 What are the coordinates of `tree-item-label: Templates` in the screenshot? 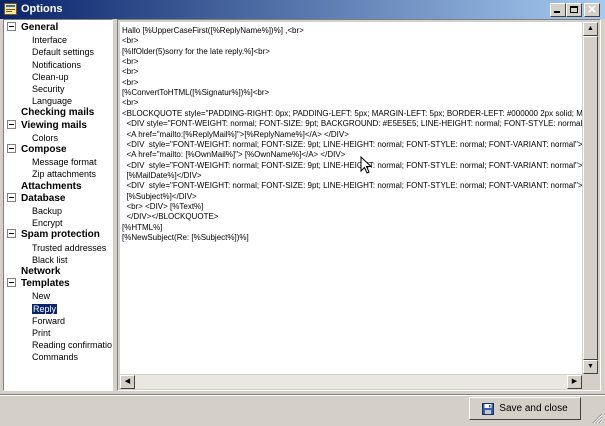 It's located at (45, 284).